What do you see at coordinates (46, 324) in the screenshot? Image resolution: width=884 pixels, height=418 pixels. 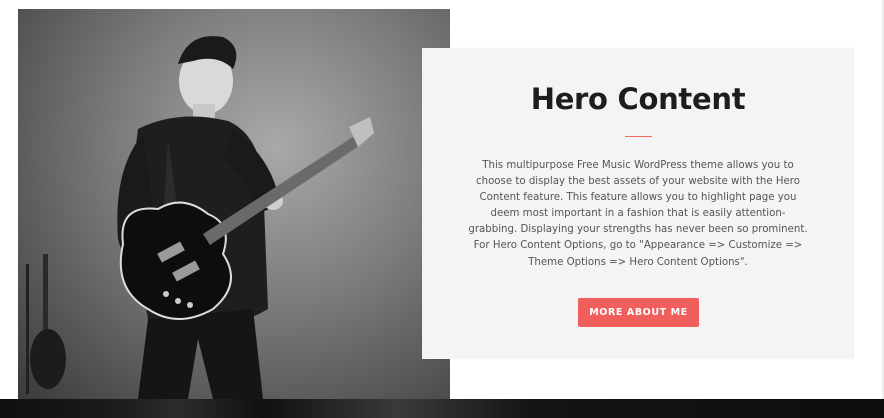 I see `background-guitar` at bounding box center [46, 324].